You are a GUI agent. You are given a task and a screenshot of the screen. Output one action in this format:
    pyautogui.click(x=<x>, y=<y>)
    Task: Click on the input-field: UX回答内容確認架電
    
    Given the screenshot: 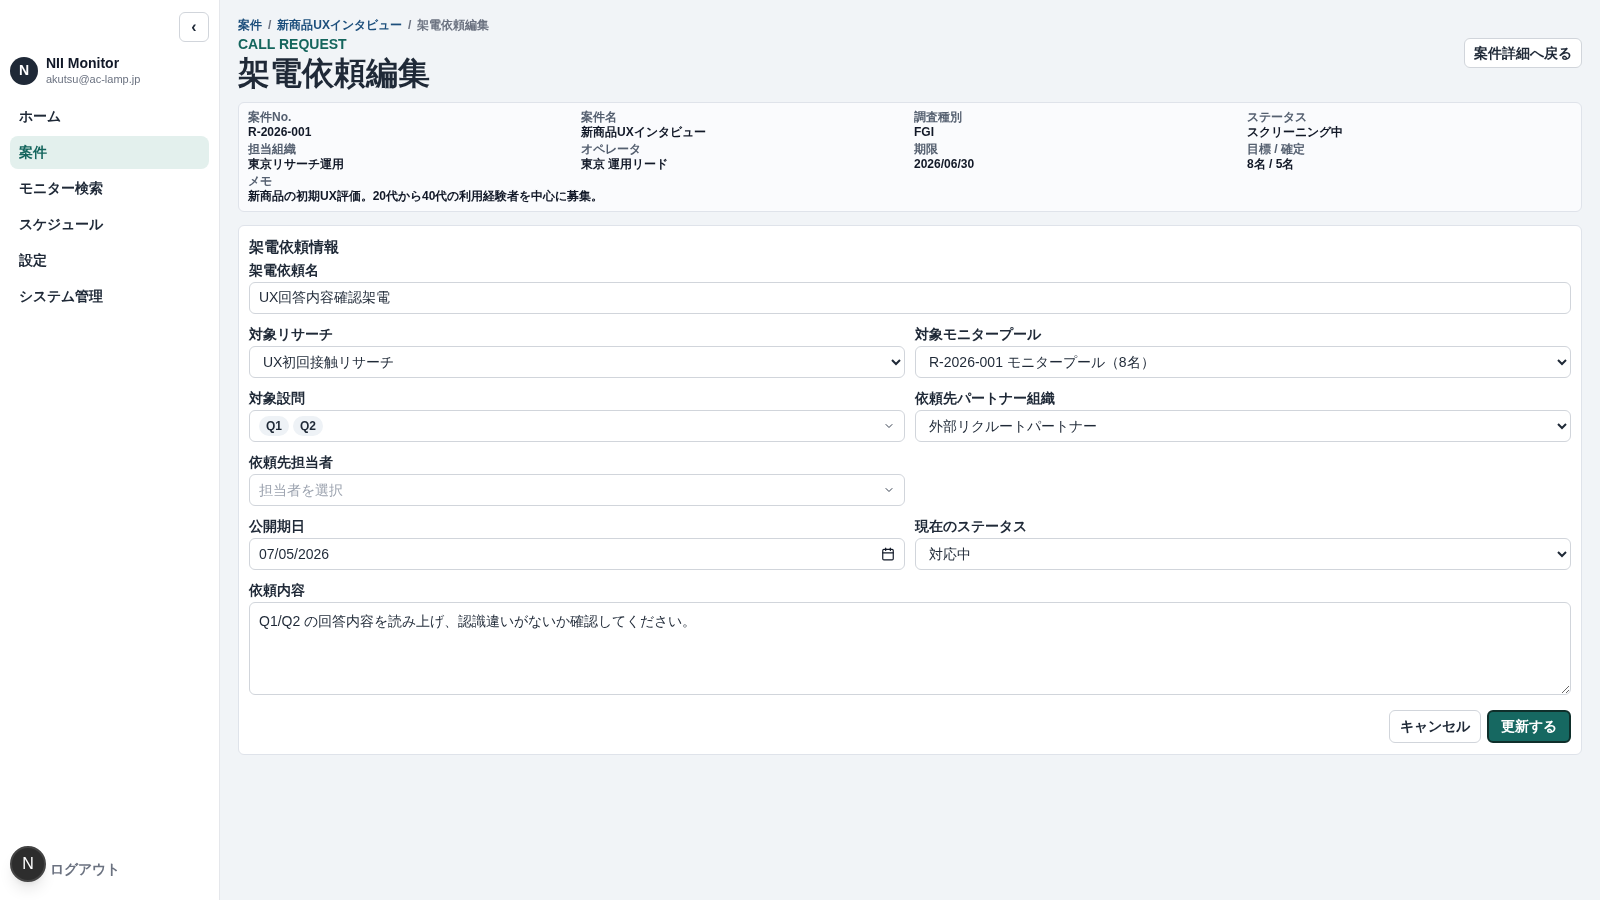 What is the action you would take?
    pyautogui.click(x=910, y=298)
    